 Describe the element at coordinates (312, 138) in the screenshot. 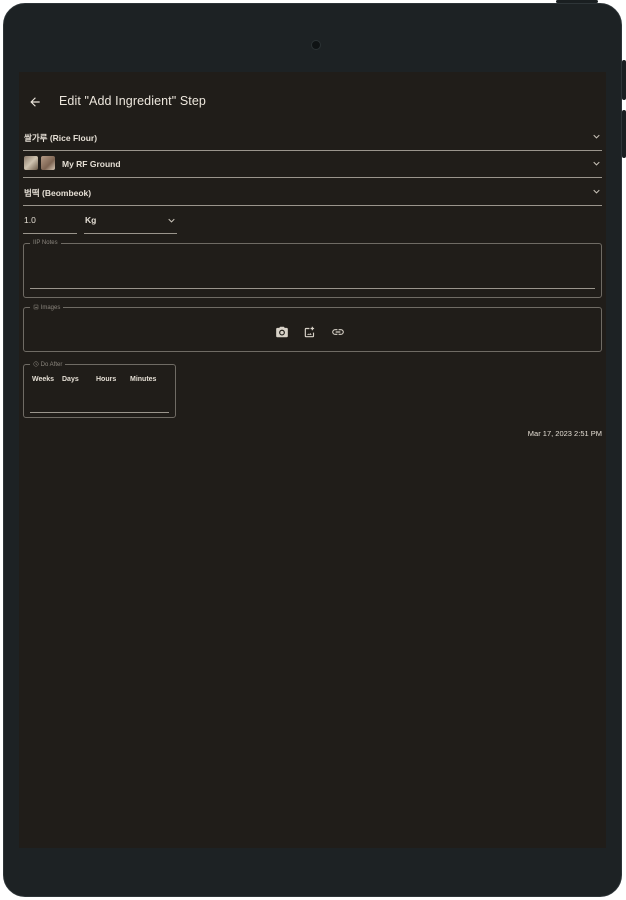

I see `ingredient-dropdown: 쌀가루 (Rice Flour)` at that location.